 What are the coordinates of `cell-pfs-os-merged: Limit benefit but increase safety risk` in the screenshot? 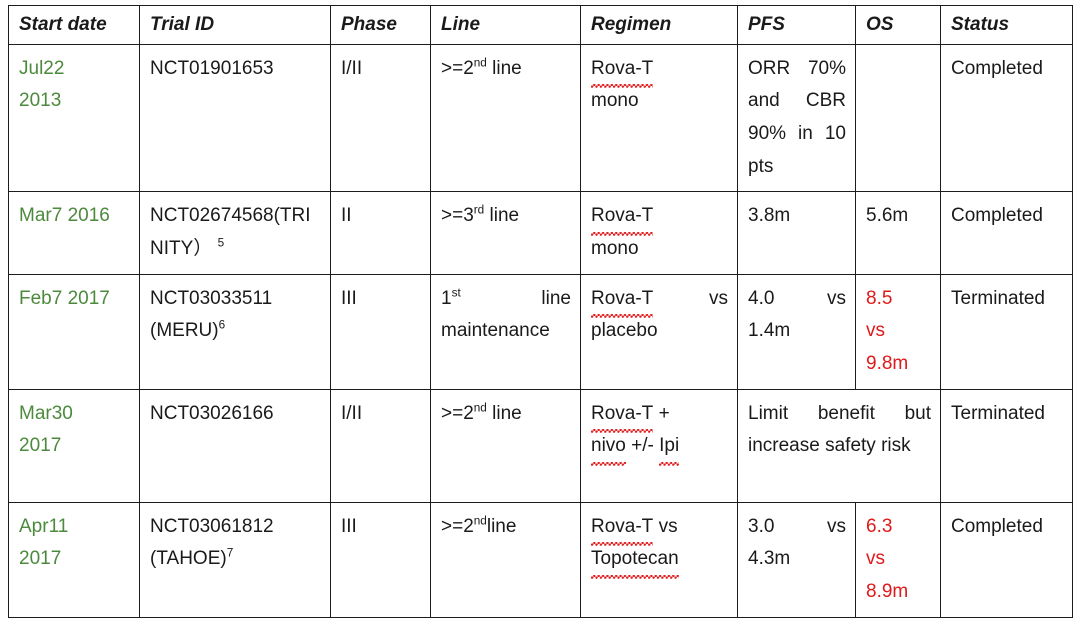 It's located at (839, 445).